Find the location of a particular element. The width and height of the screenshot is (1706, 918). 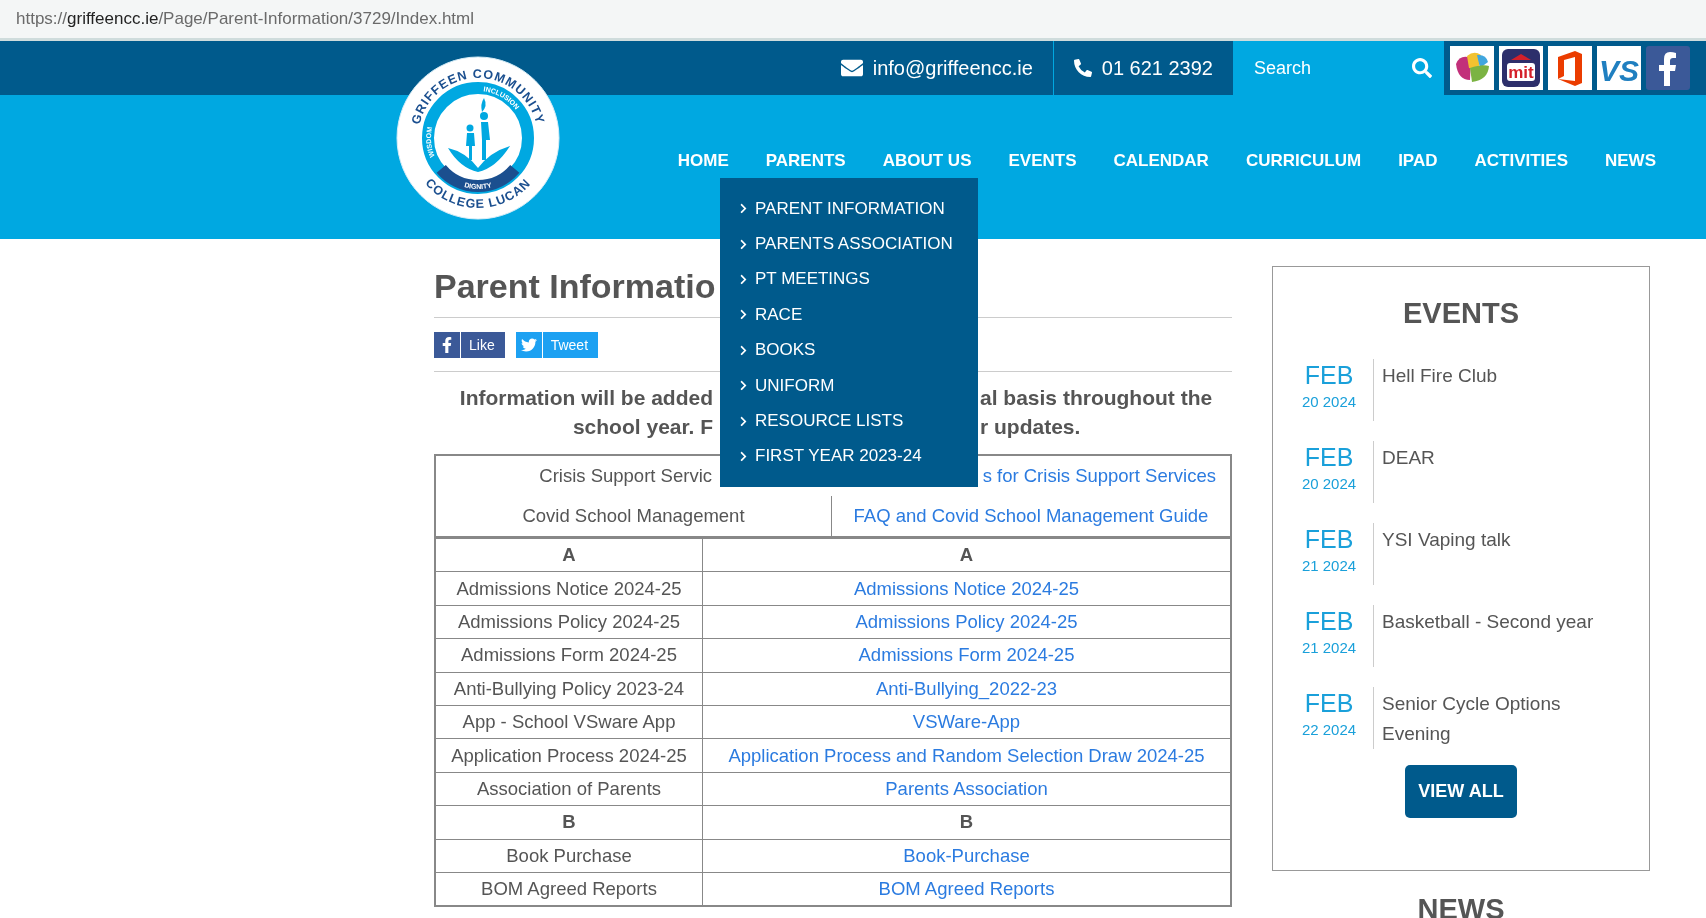

intro-text: r updates. is located at coordinates (1031, 427).